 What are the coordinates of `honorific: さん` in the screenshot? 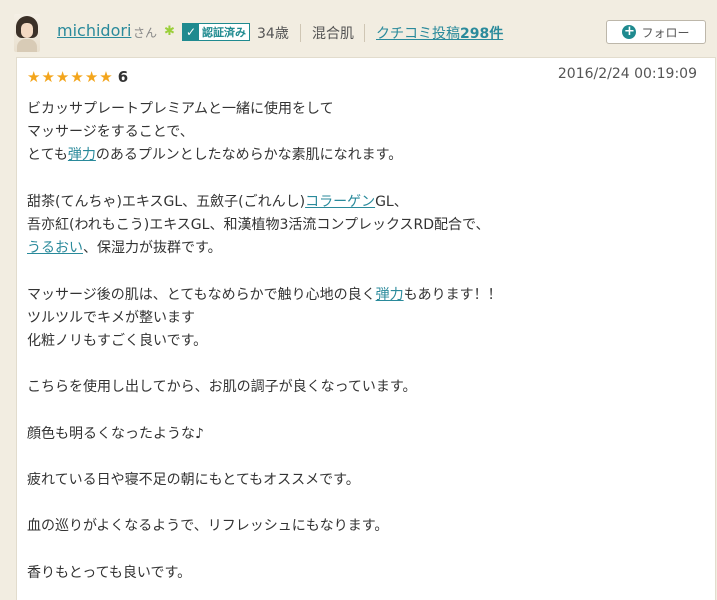 It's located at (145, 33).